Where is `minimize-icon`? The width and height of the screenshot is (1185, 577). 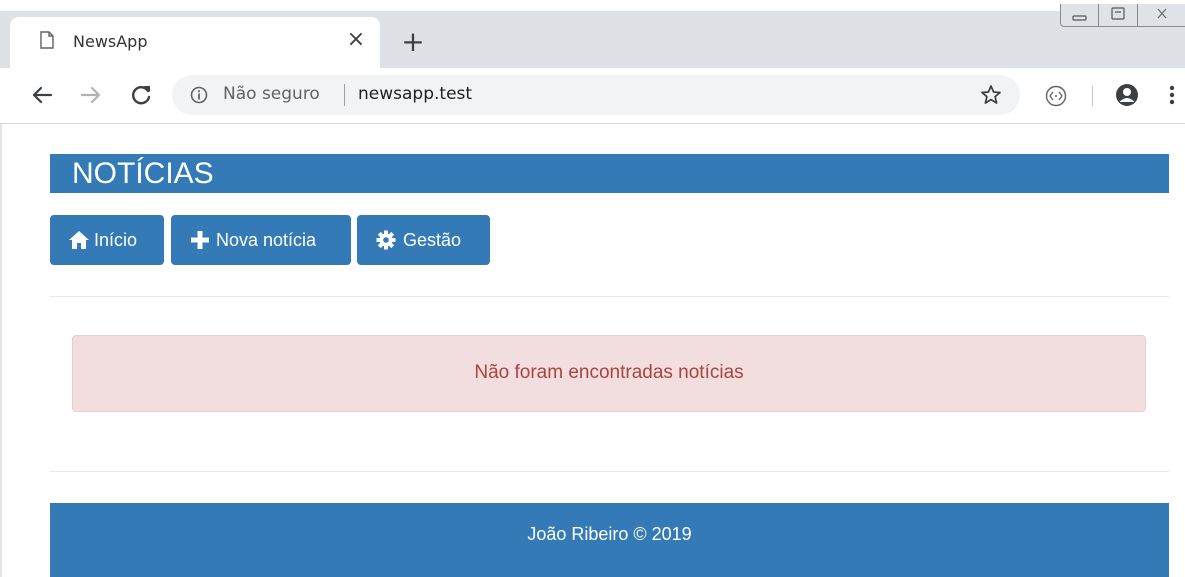
minimize-icon is located at coordinates (1079, 18).